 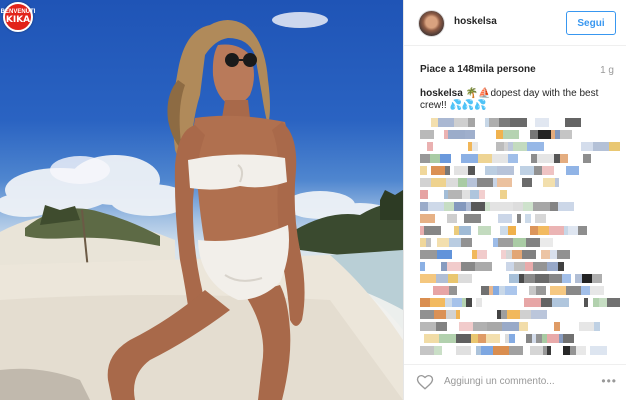 What do you see at coordinates (431, 23) in the screenshot?
I see `avatar` at bounding box center [431, 23].